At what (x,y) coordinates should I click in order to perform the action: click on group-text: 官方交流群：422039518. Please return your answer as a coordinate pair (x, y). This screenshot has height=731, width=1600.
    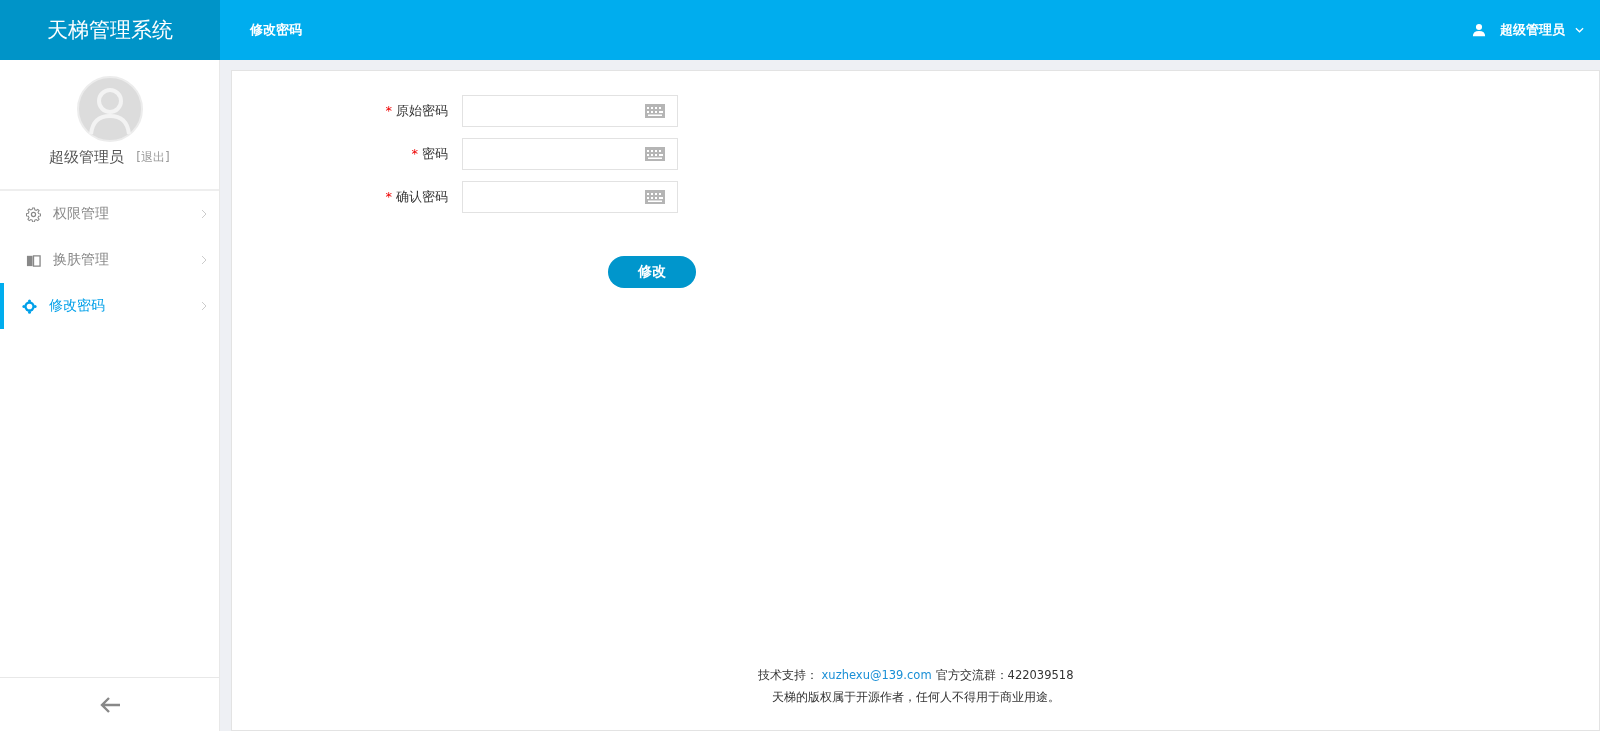
    Looking at the image, I should click on (1004, 675).